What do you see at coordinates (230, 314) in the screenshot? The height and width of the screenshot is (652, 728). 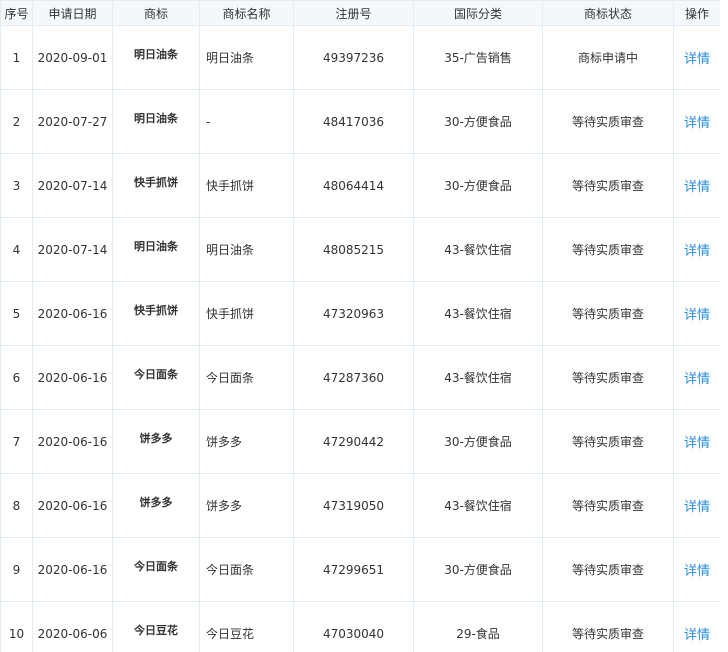 I see `row-trademark-name: 快手抓饼` at bounding box center [230, 314].